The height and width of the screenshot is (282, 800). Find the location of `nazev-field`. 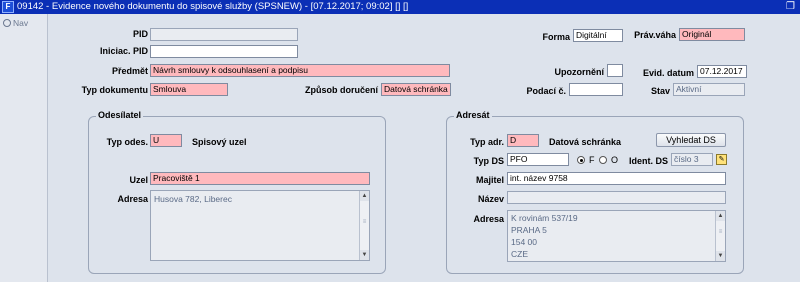

nazev-field is located at coordinates (616, 197).